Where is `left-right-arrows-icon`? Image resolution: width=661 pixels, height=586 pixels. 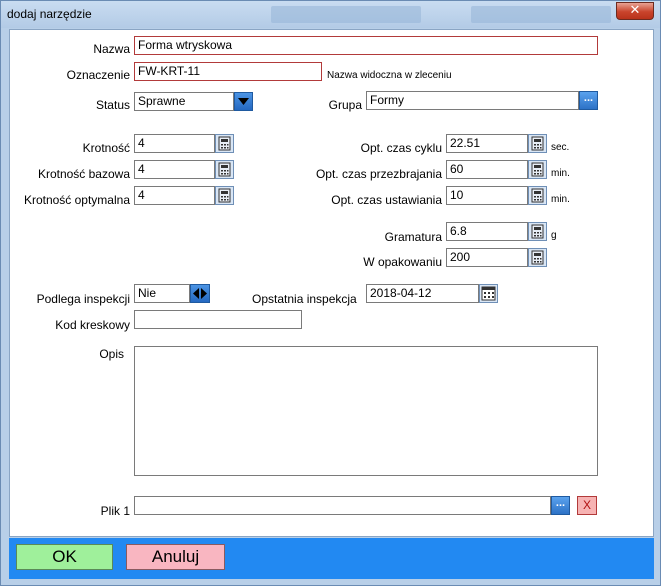
left-right-arrows-icon is located at coordinates (200, 293).